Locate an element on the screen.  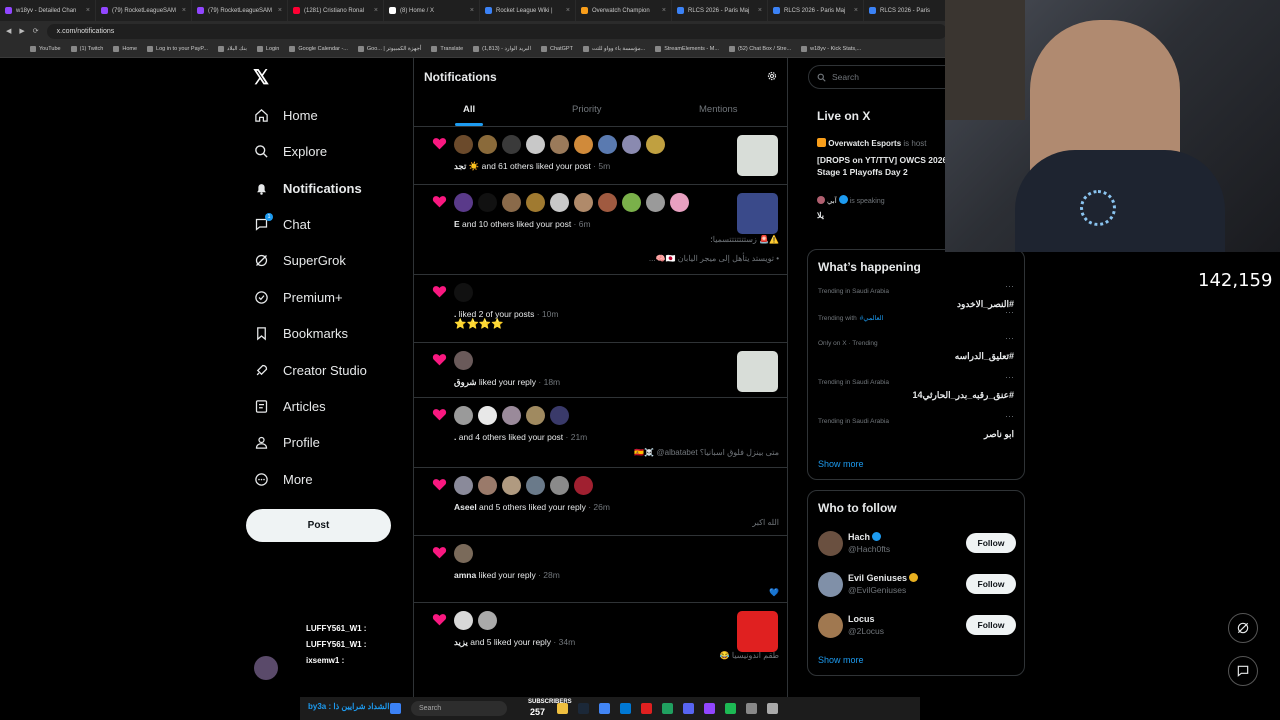
forward-icon: ▶ is located at coordinates (21, 31).